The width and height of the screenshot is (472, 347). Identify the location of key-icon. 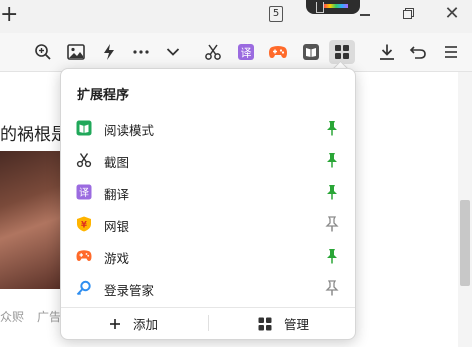
(83, 288).